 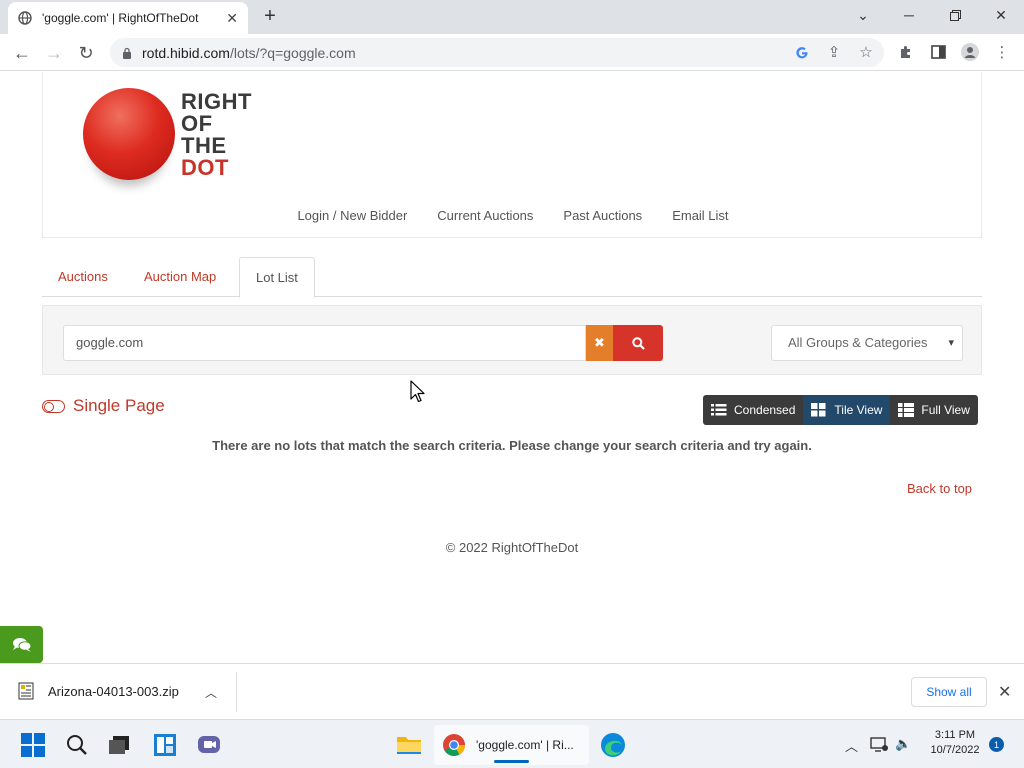 I want to click on forward-arrow-icon: →, so click(x=54, y=53).